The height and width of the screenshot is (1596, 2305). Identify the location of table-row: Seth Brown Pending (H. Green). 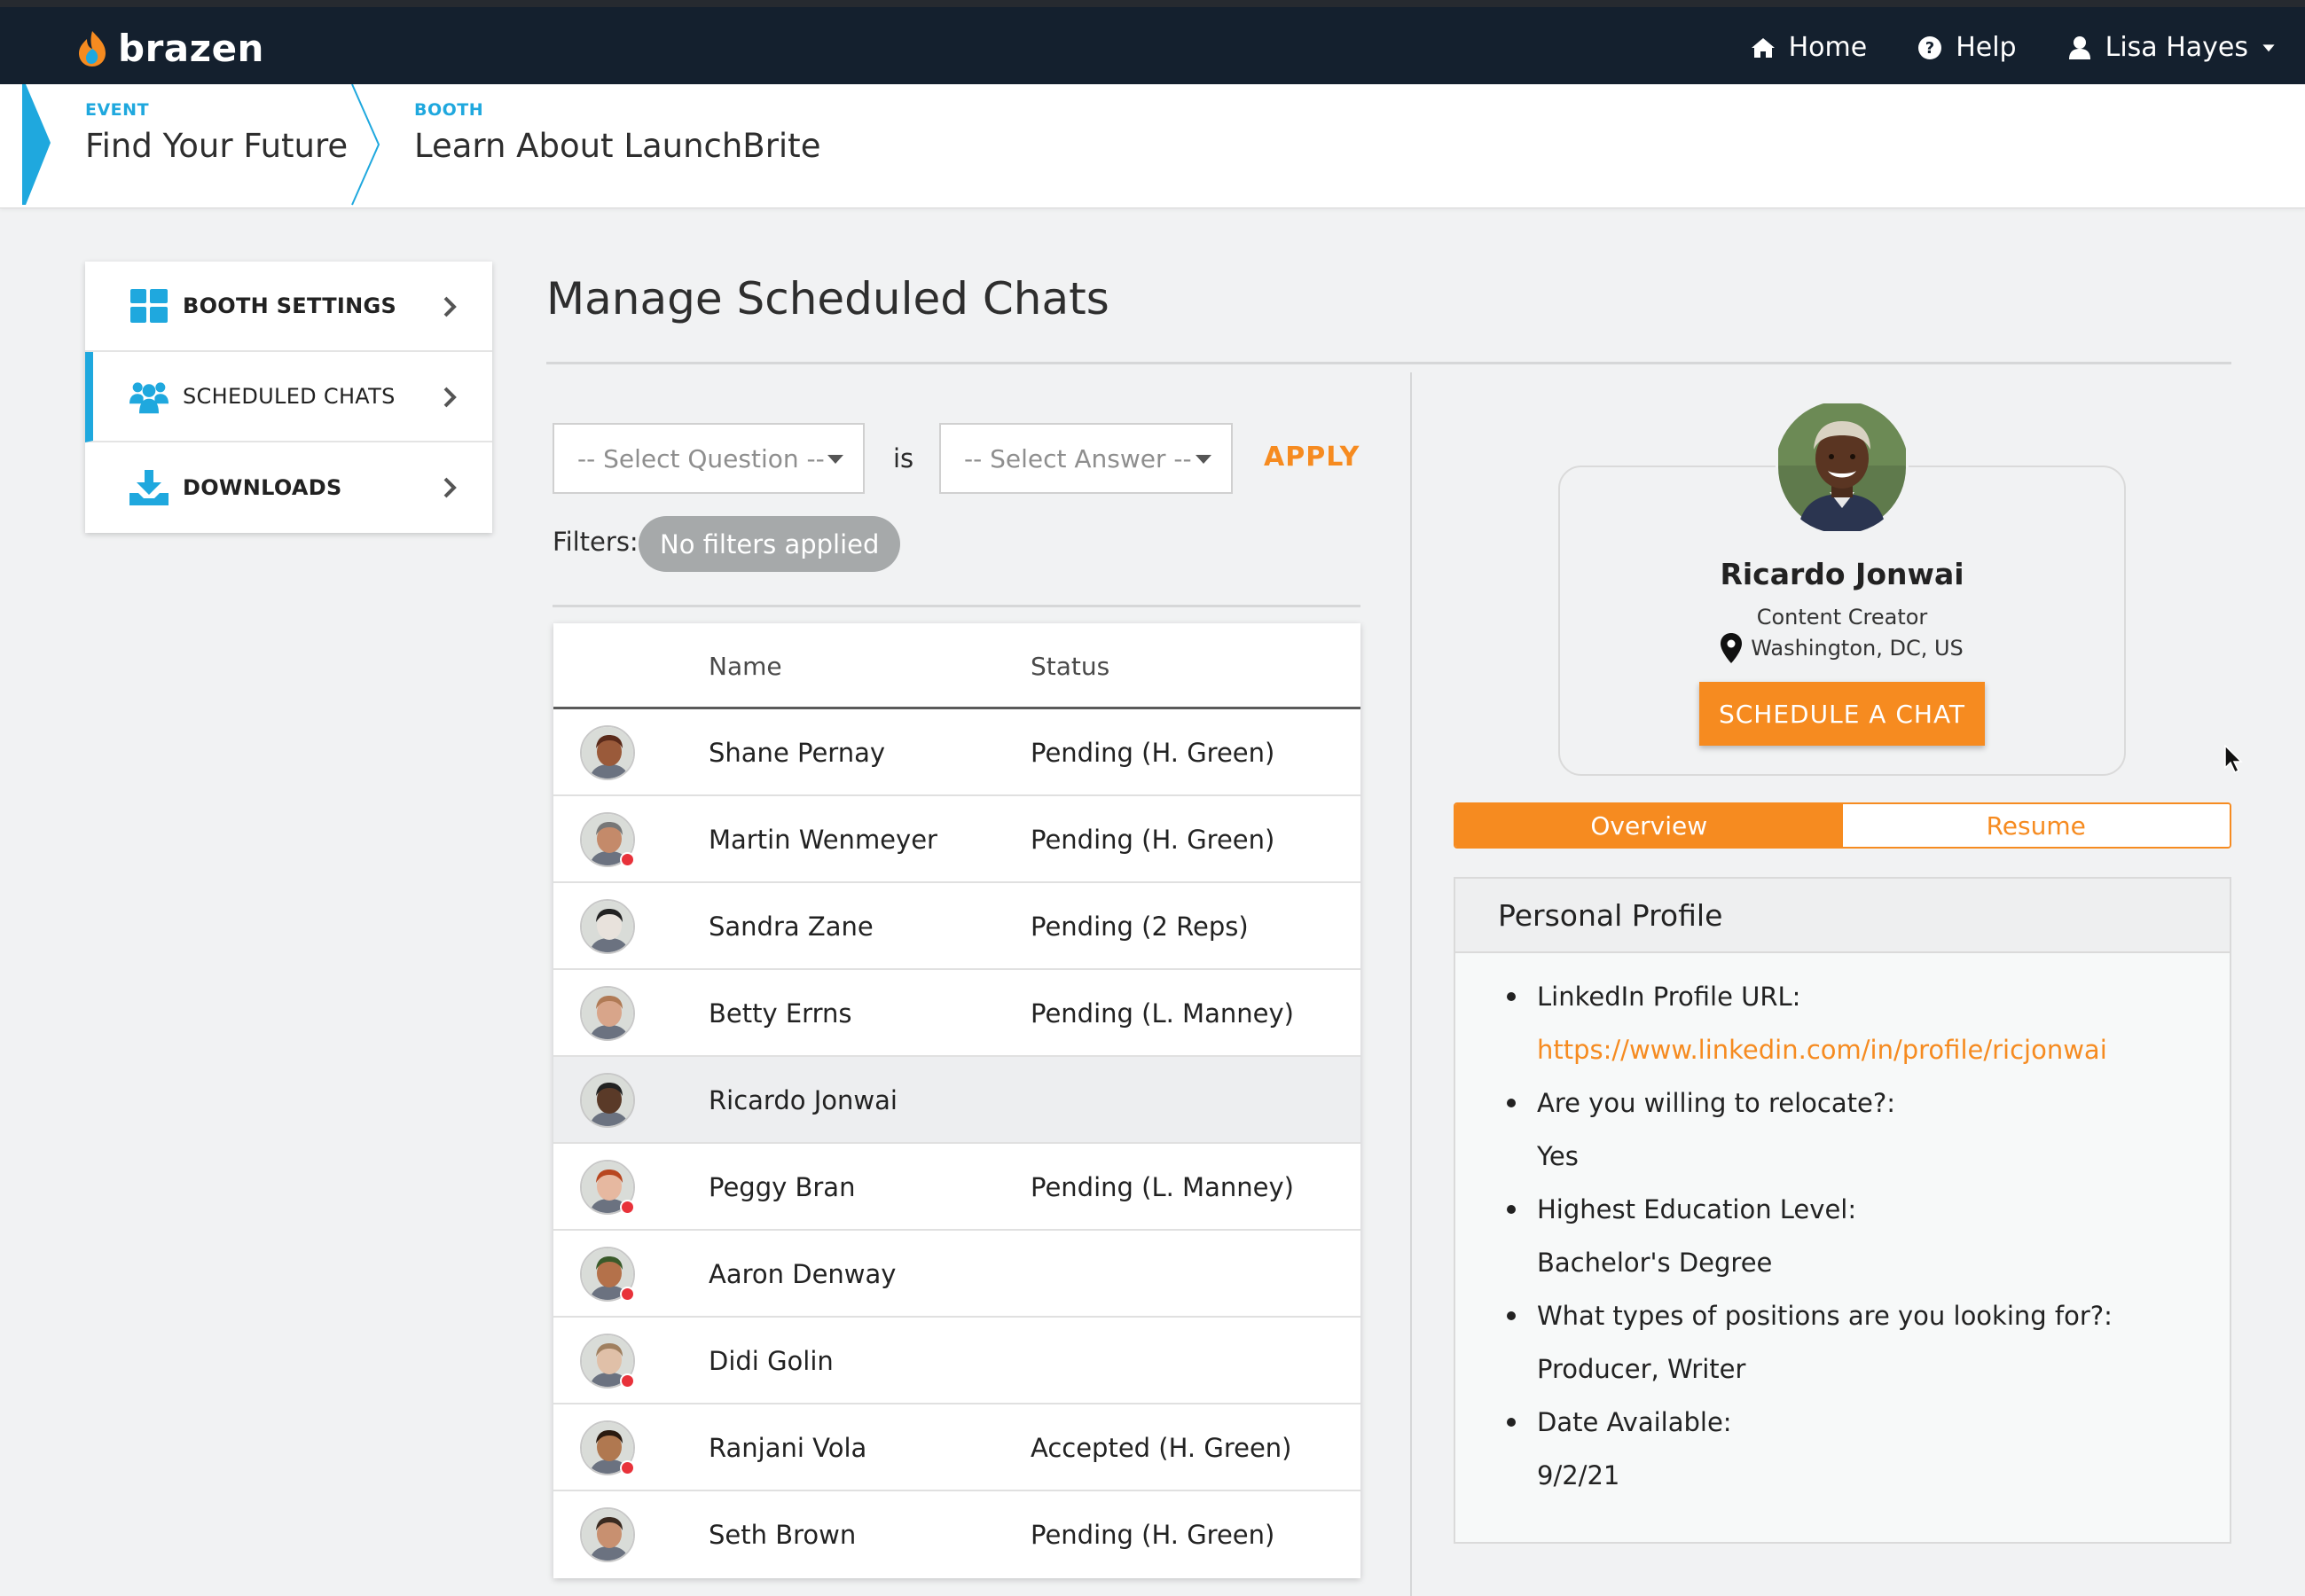
(956, 1534).